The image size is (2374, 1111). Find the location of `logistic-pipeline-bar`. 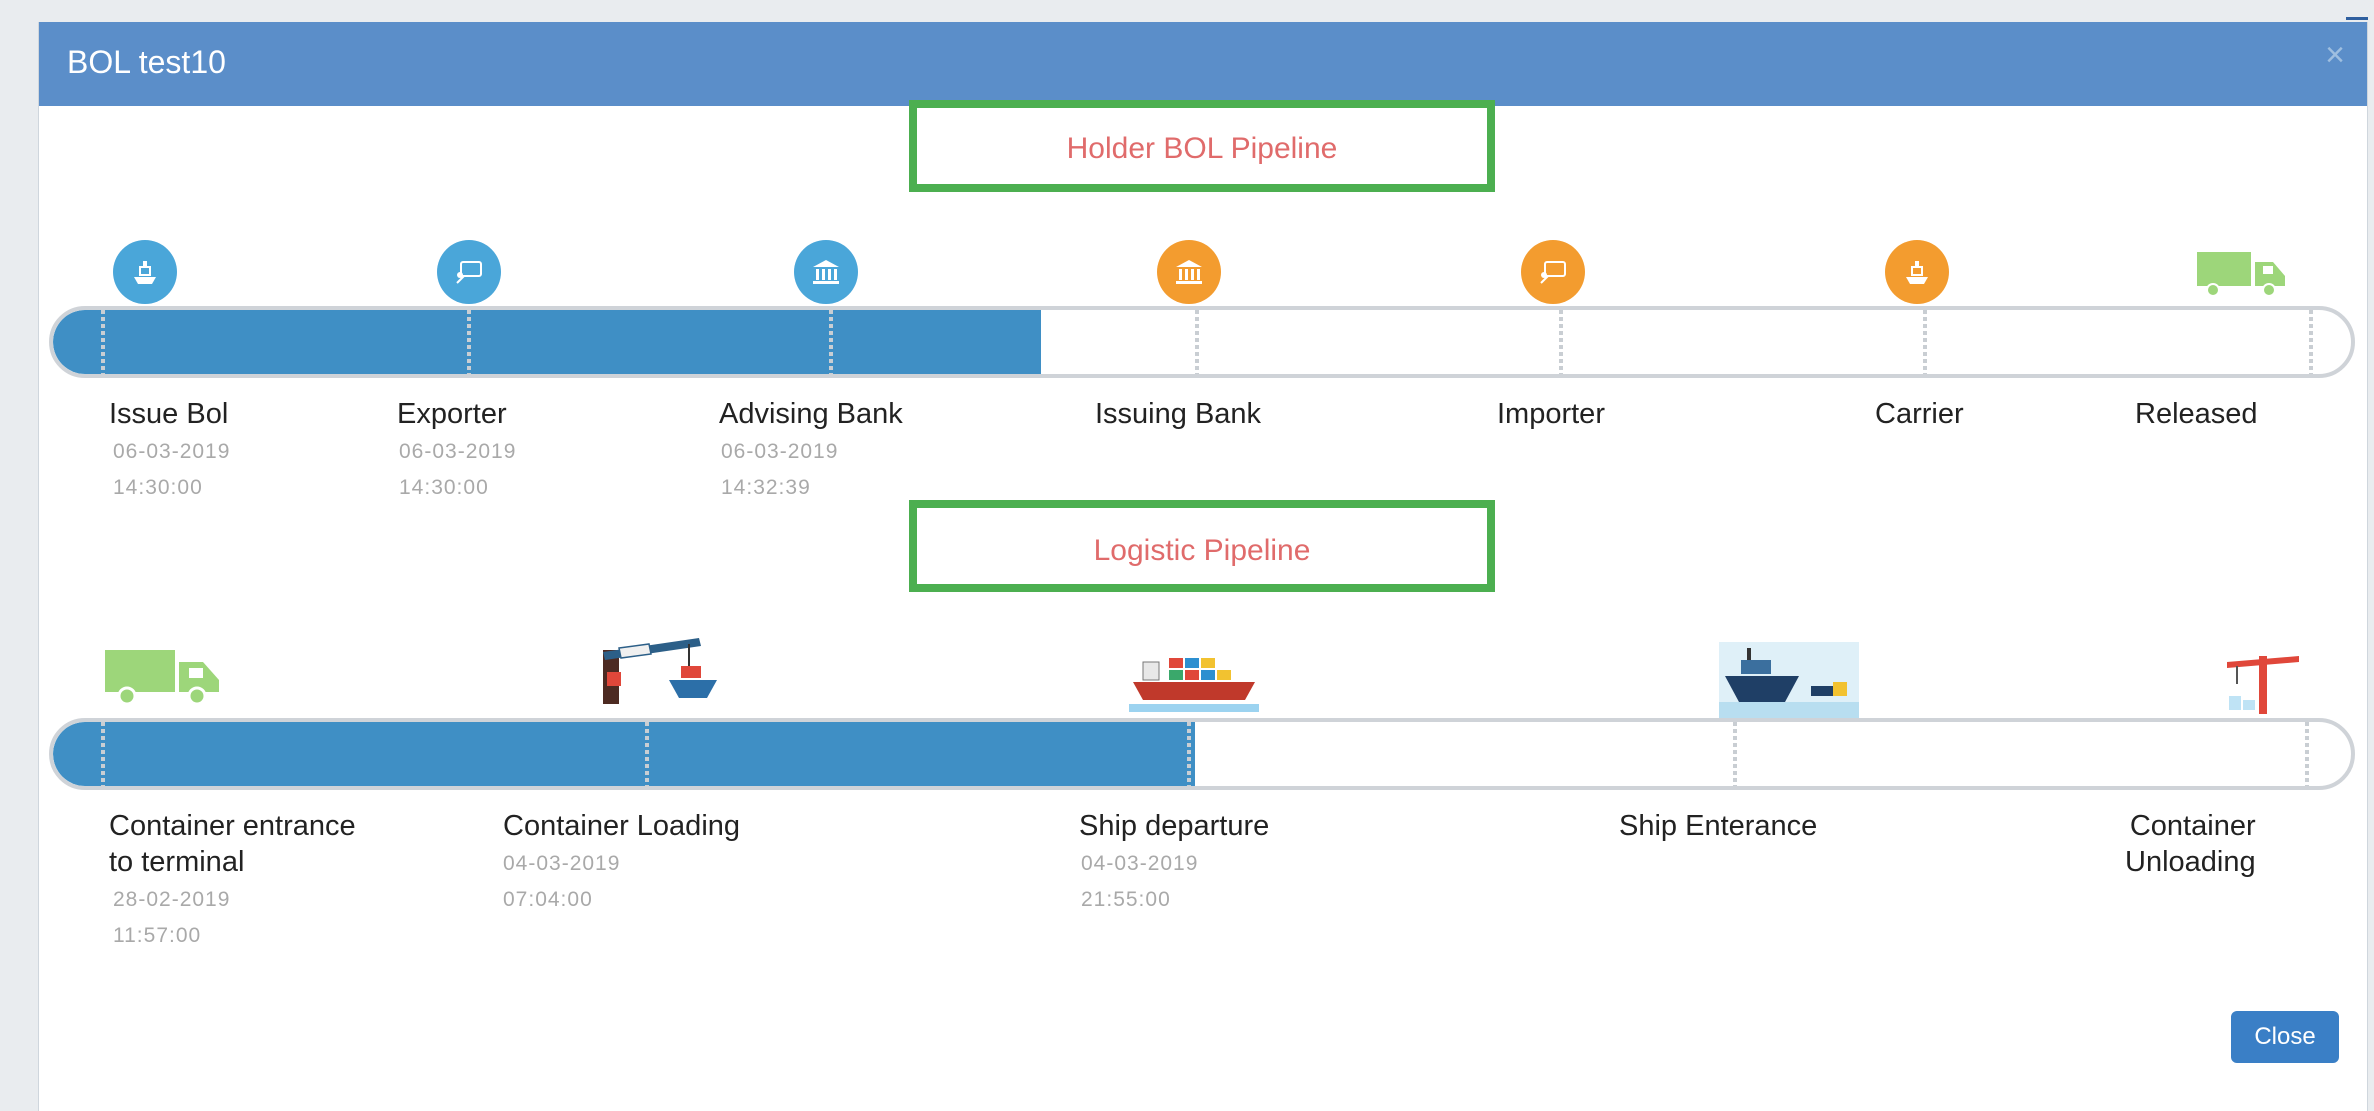

logistic-pipeline-bar is located at coordinates (1202, 754).